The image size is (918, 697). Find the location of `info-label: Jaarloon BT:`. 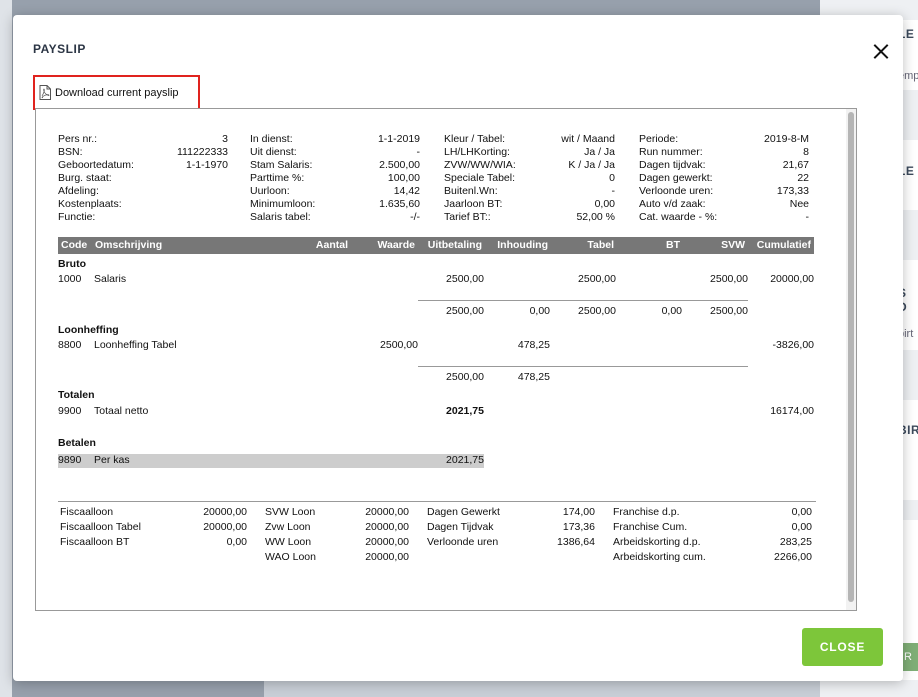

info-label: Jaarloon BT: is located at coordinates (473, 204).